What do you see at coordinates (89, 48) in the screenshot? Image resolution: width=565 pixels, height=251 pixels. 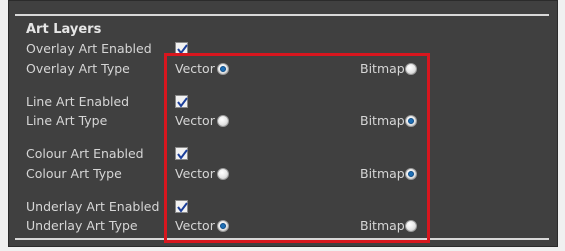 I see `overlay-art-enabled-label: Overlay Art Enabled` at bounding box center [89, 48].